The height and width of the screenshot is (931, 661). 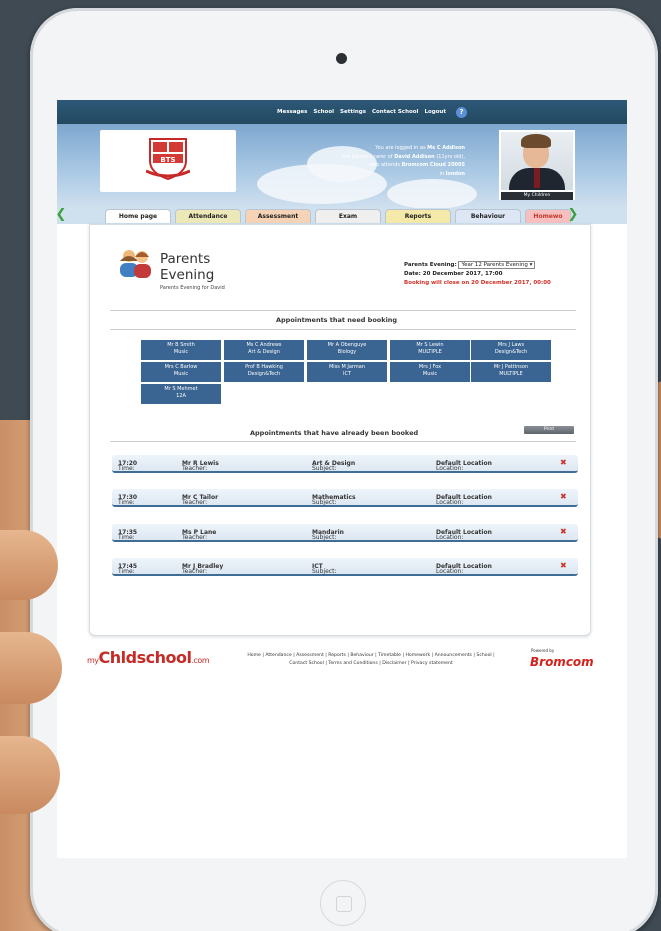 What do you see at coordinates (324, 569) in the screenshot?
I see `appt-subject: Subject: ICT` at bounding box center [324, 569].